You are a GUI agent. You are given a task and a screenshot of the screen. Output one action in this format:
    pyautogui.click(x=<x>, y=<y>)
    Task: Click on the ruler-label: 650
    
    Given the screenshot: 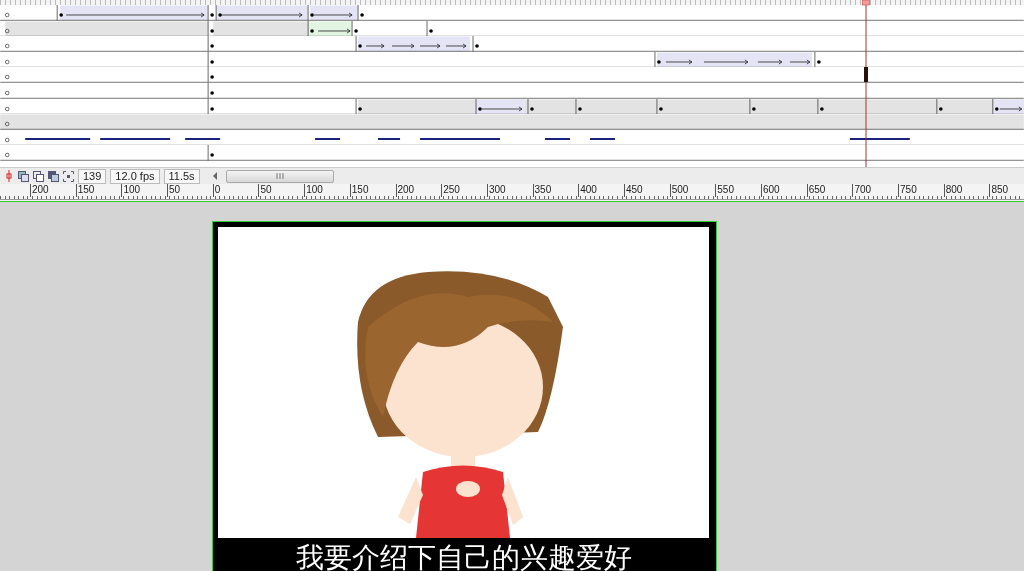 What is the action you would take?
    pyautogui.click(x=829, y=190)
    